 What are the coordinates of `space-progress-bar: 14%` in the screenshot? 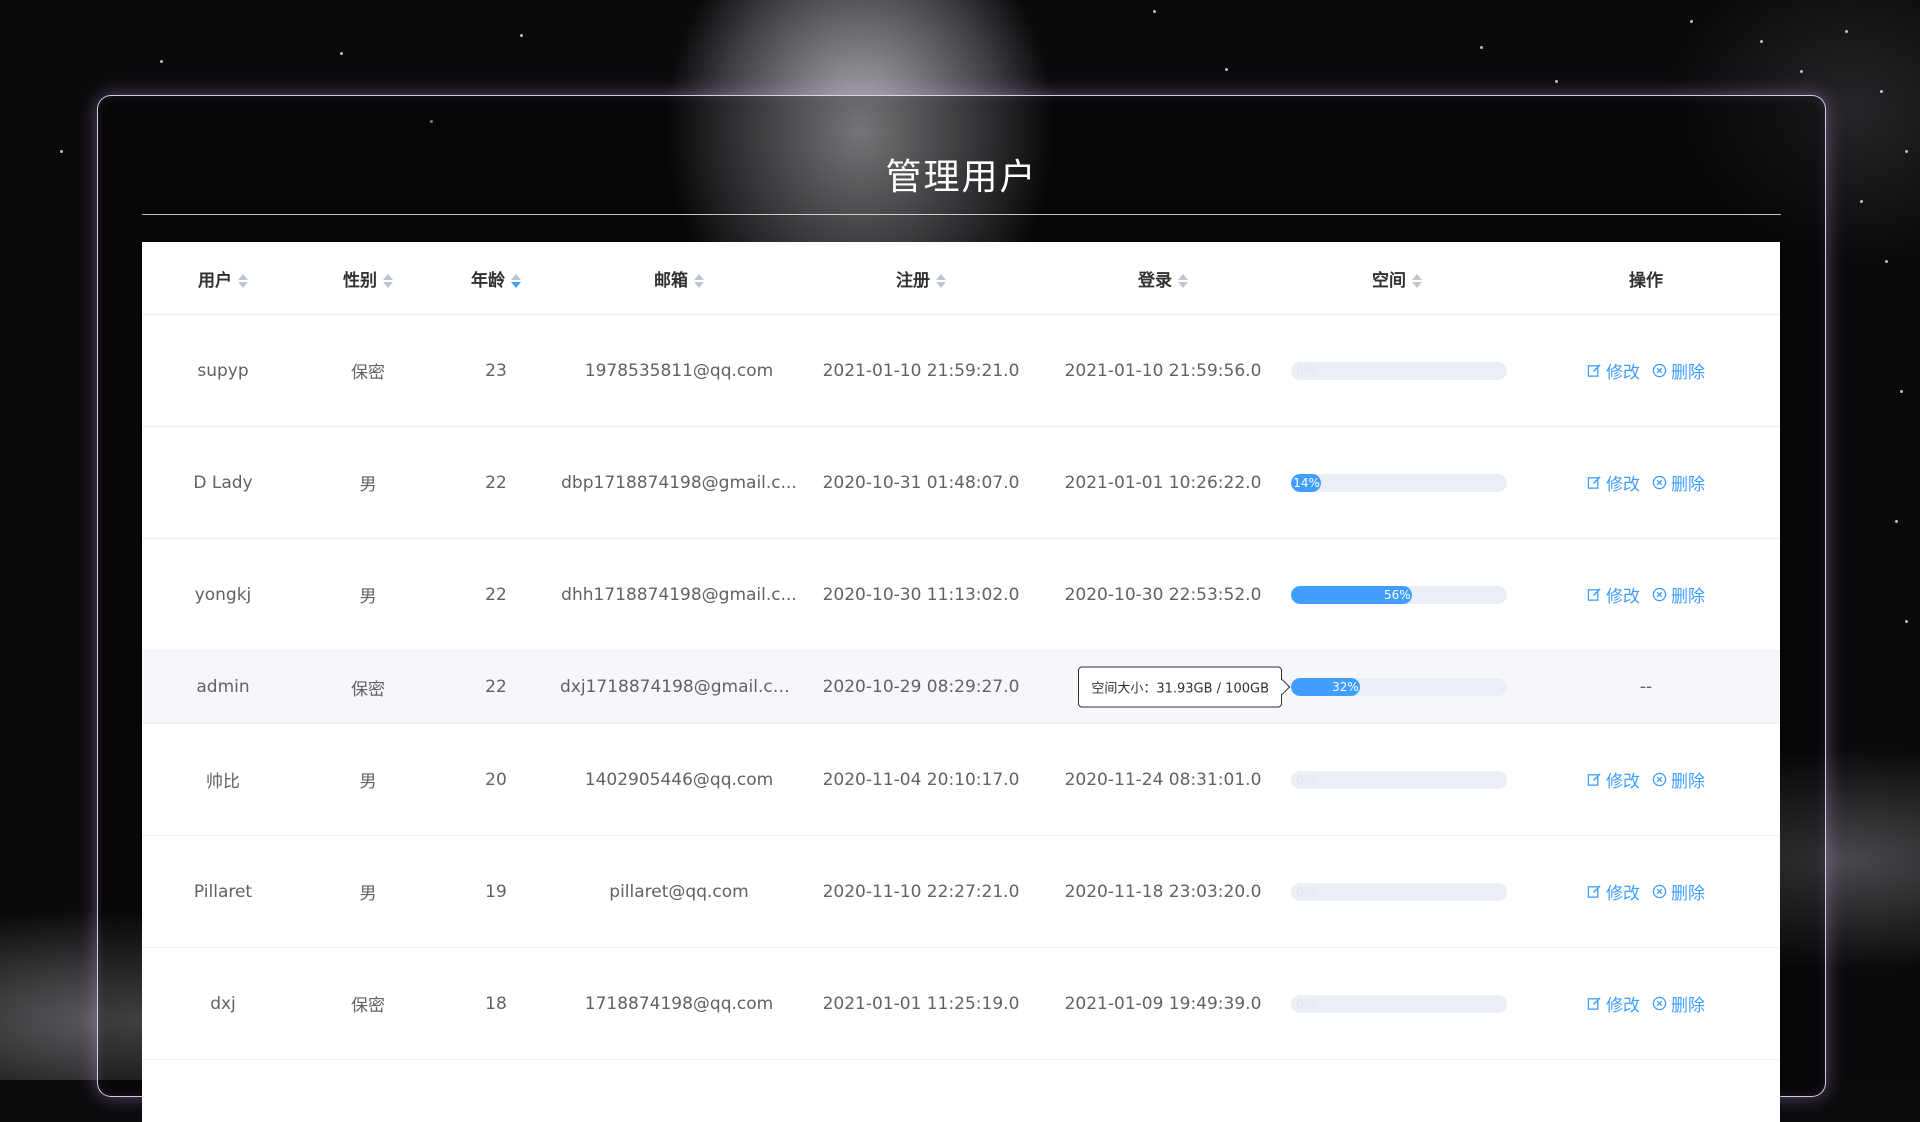 It's located at (1399, 482).